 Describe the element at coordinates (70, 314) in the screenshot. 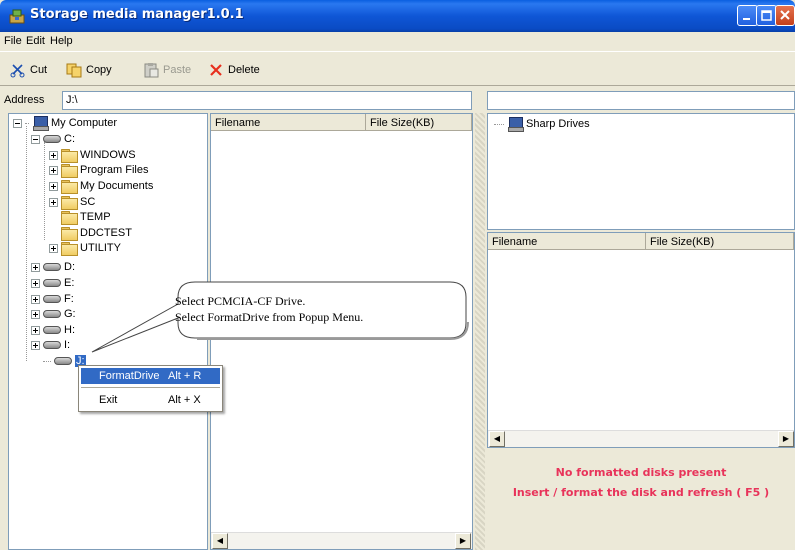

I see `tree-label: G:` at that location.